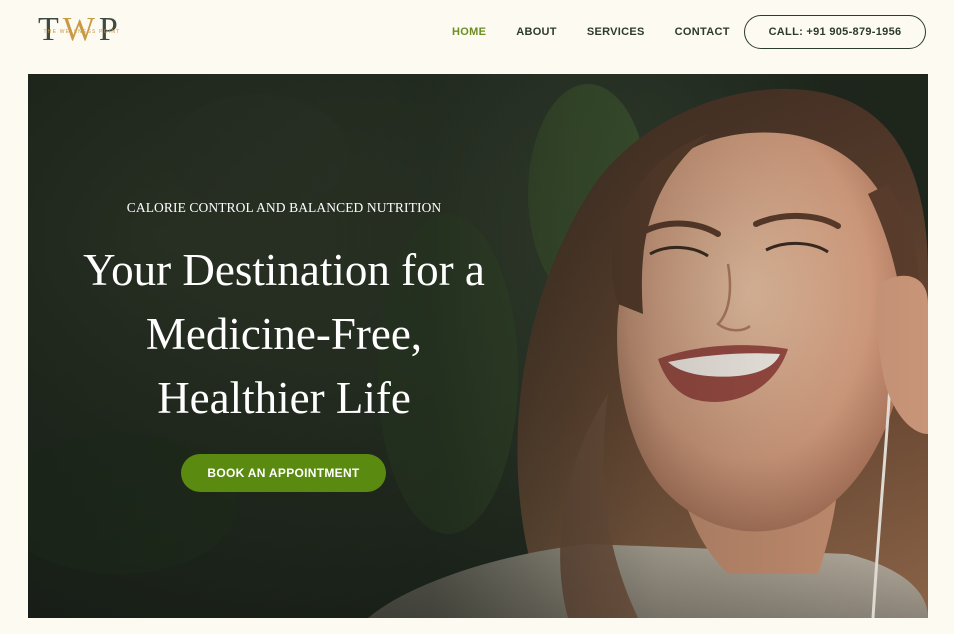  Describe the element at coordinates (835, 32) in the screenshot. I see `call-button: CALL: +91 905-879-1956` at that location.